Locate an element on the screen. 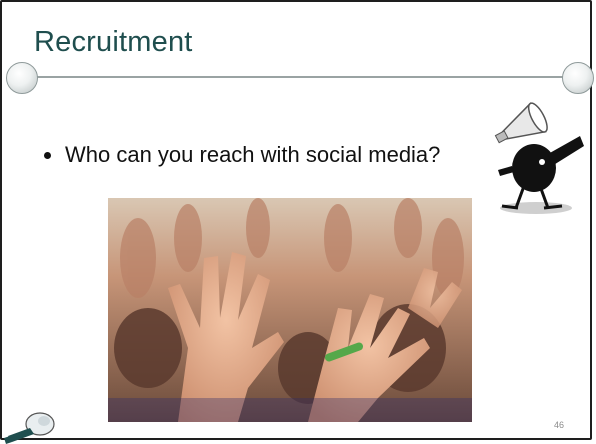 The width and height of the screenshot is (596, 444). bullet-text: Who can you reach with social media? is located at coordinates (253, 154).